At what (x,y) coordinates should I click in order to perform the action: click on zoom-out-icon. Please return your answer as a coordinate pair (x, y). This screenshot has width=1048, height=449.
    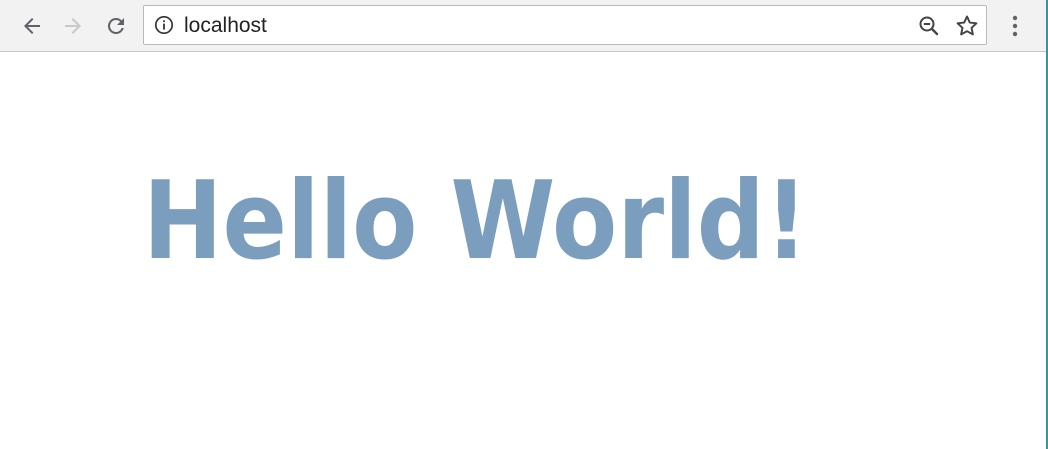
    Looking at the image, I should click on (929, 26).